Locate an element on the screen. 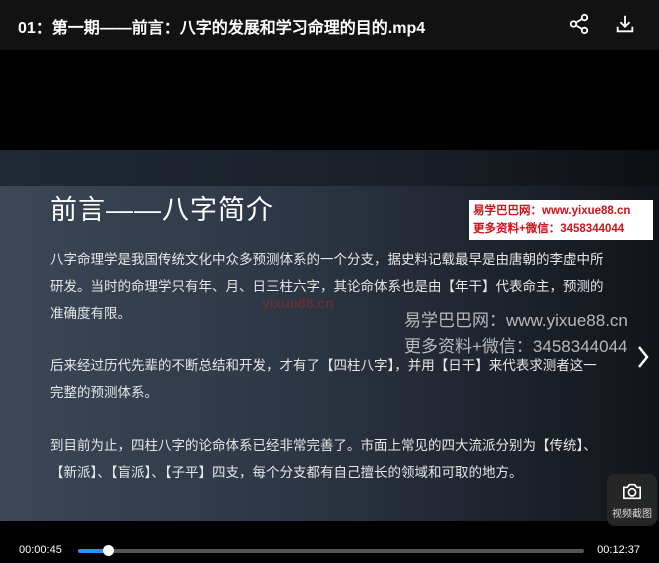 This screenshot has height=563, width=659. share-icon is located at coordinates (579, 24).